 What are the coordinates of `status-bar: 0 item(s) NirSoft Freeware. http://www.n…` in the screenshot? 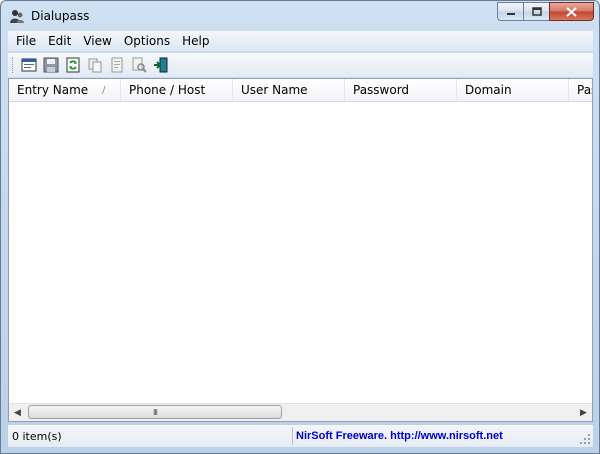 It's located at (300, 435).